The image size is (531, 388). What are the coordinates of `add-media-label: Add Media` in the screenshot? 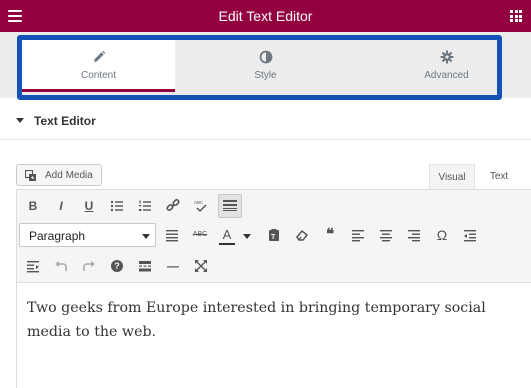 It's located at (69, 175).